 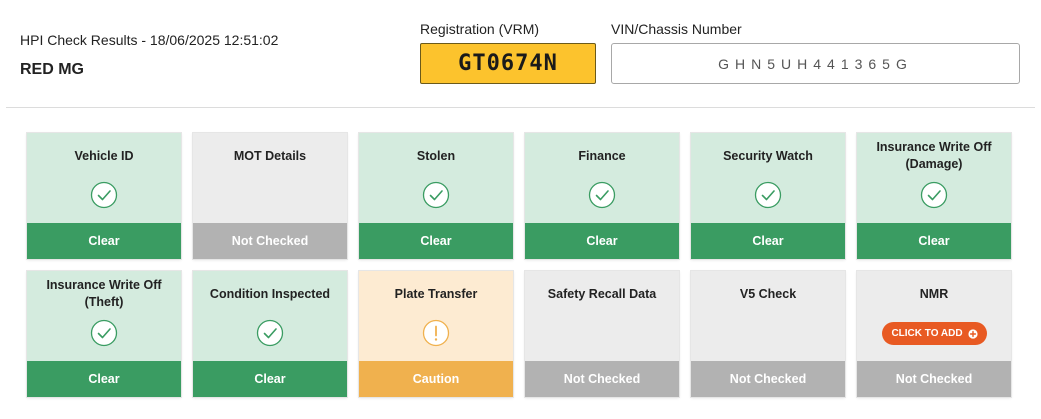 What do you see at coordinates (270, 293) in the screenshot?
I see `check-title: Condition Inspected` at bounding box center [270, 293].